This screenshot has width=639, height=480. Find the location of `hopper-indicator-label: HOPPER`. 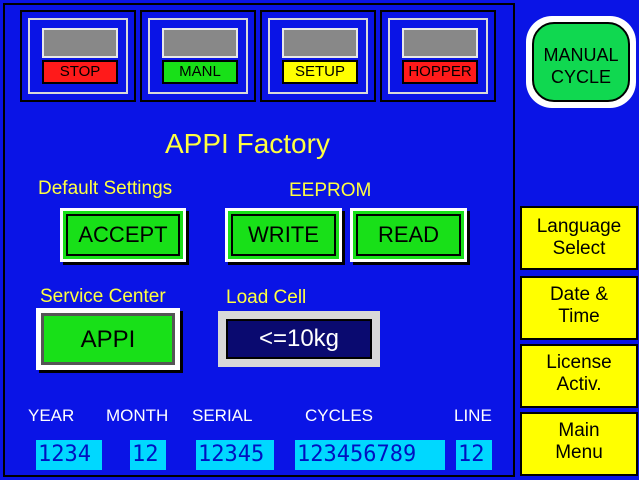

hopper-indicator-label: HOPPER is located at coordinates (440, 72).